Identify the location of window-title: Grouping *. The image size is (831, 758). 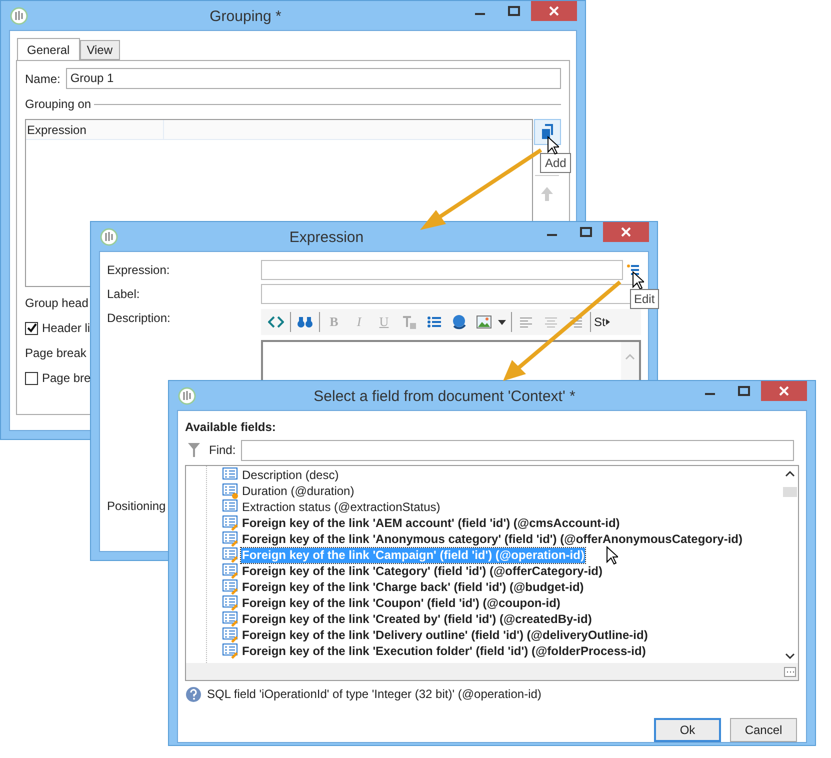
(246, 16).